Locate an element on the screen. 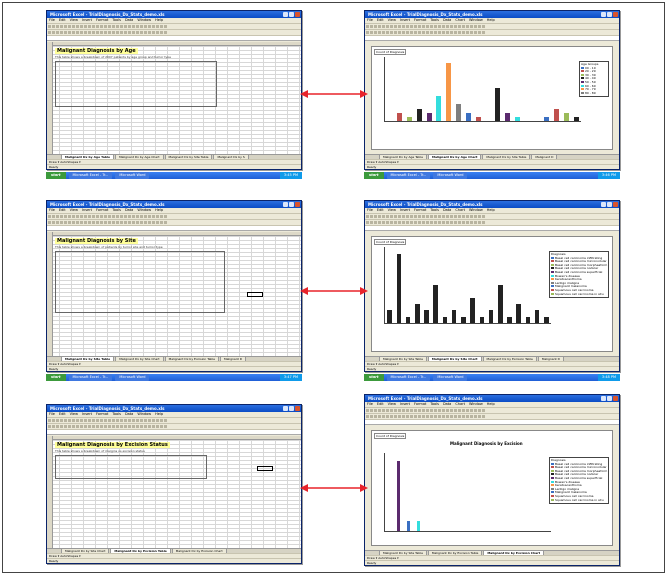 The height and width of the screenshot is (577, 669). row-headers is located at coordinates (50, 294).